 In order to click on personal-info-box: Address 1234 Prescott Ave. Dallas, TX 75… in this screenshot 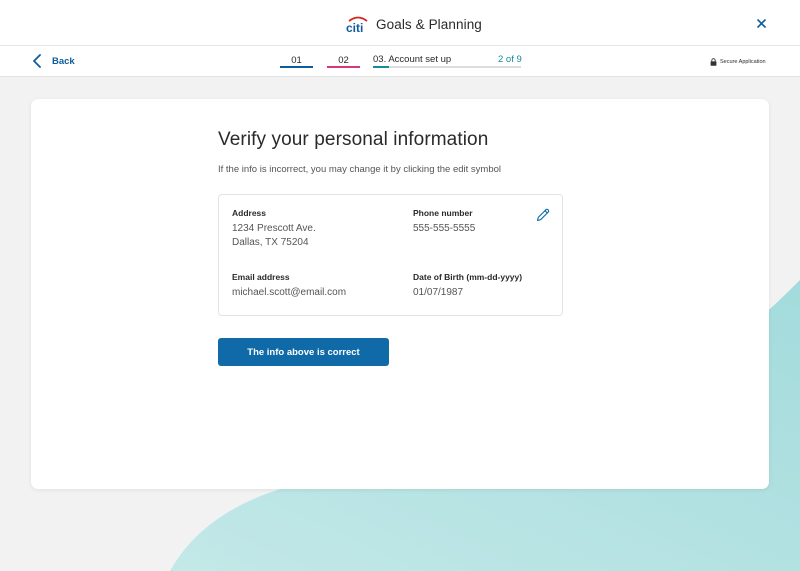, I will do `click(390, 255)`.